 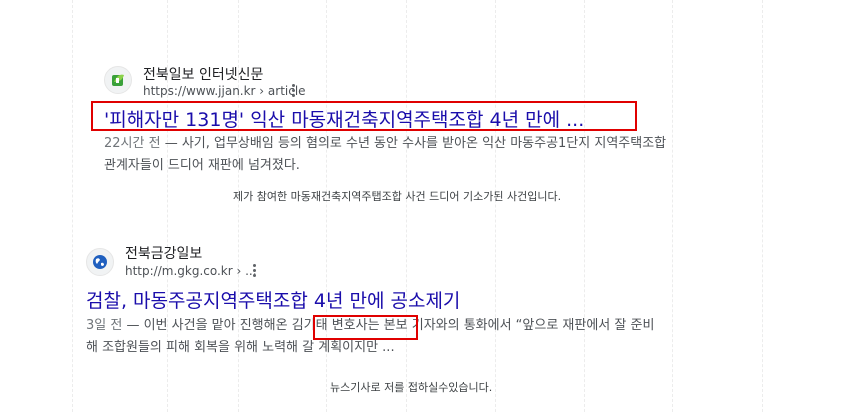 I want to click on result-time: 22시간 전, so click(x=132, y=143).